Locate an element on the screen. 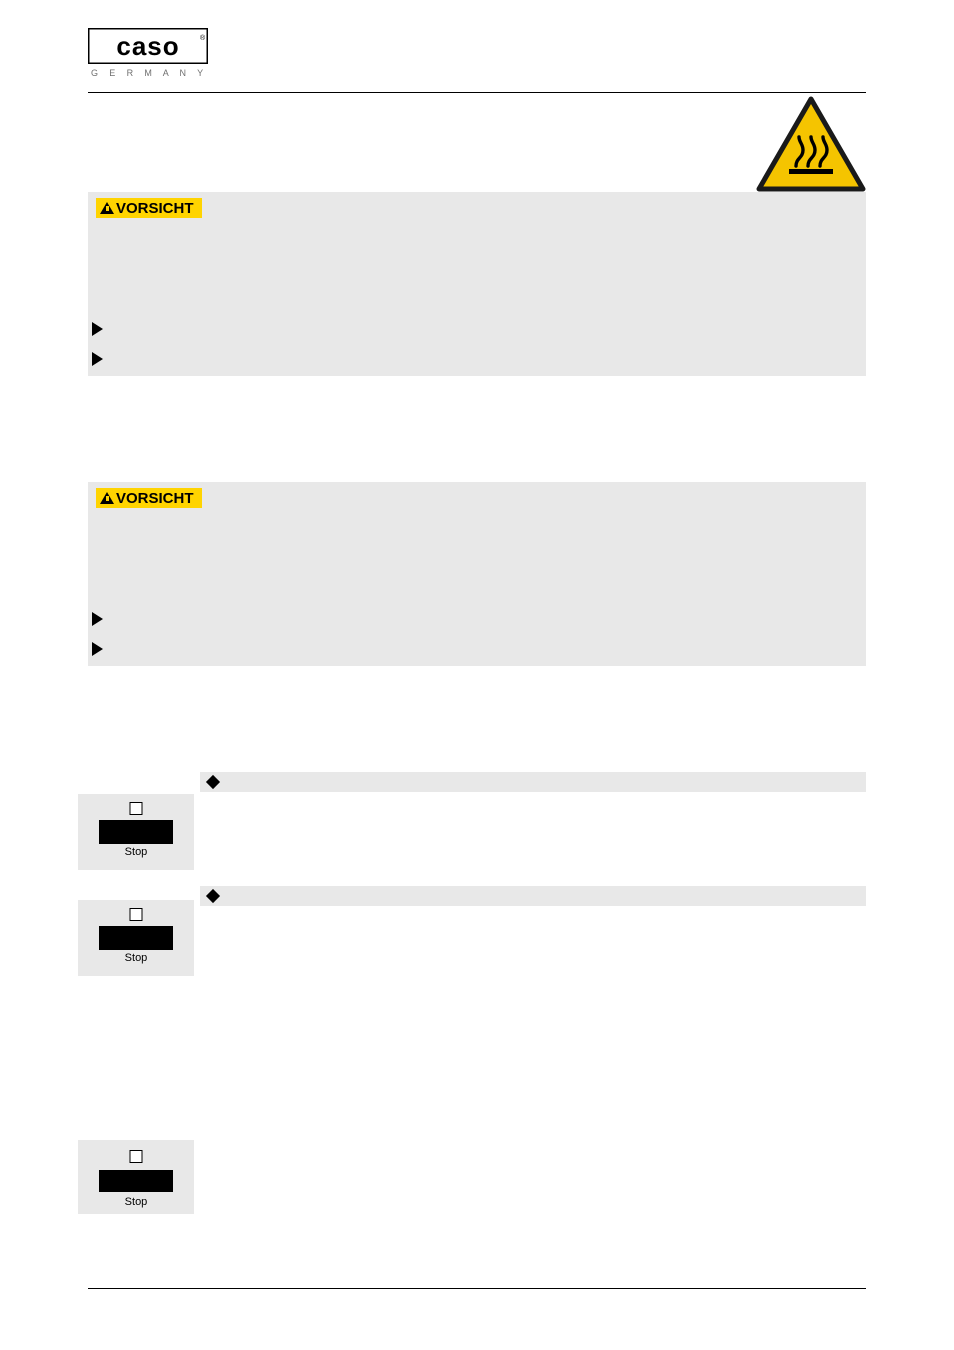 The height and width of the screenshot is (1350, 954). caution-label-1: VORSICHT is located at coordinates (149, 208).